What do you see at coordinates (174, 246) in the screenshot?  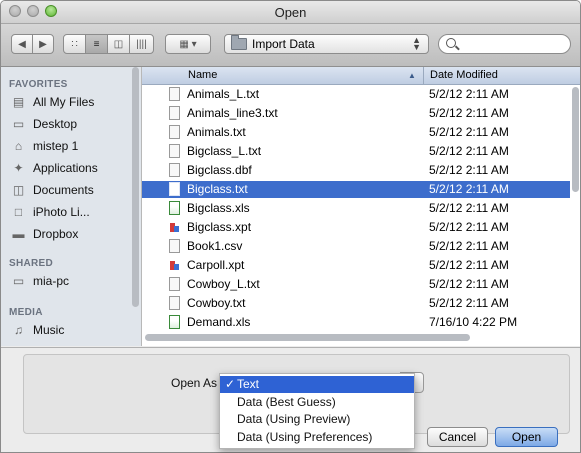 I see `csv-file-icon` at bounding box center [174, 246].